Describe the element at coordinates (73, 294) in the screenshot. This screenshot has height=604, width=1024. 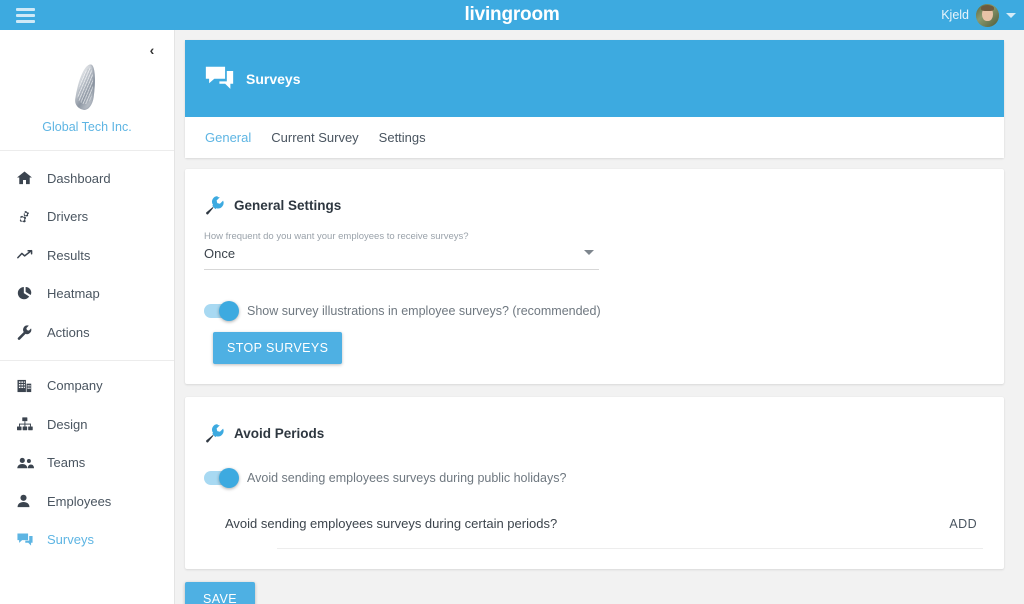
I see `sidebar-item-label: Heatmap` at that location.